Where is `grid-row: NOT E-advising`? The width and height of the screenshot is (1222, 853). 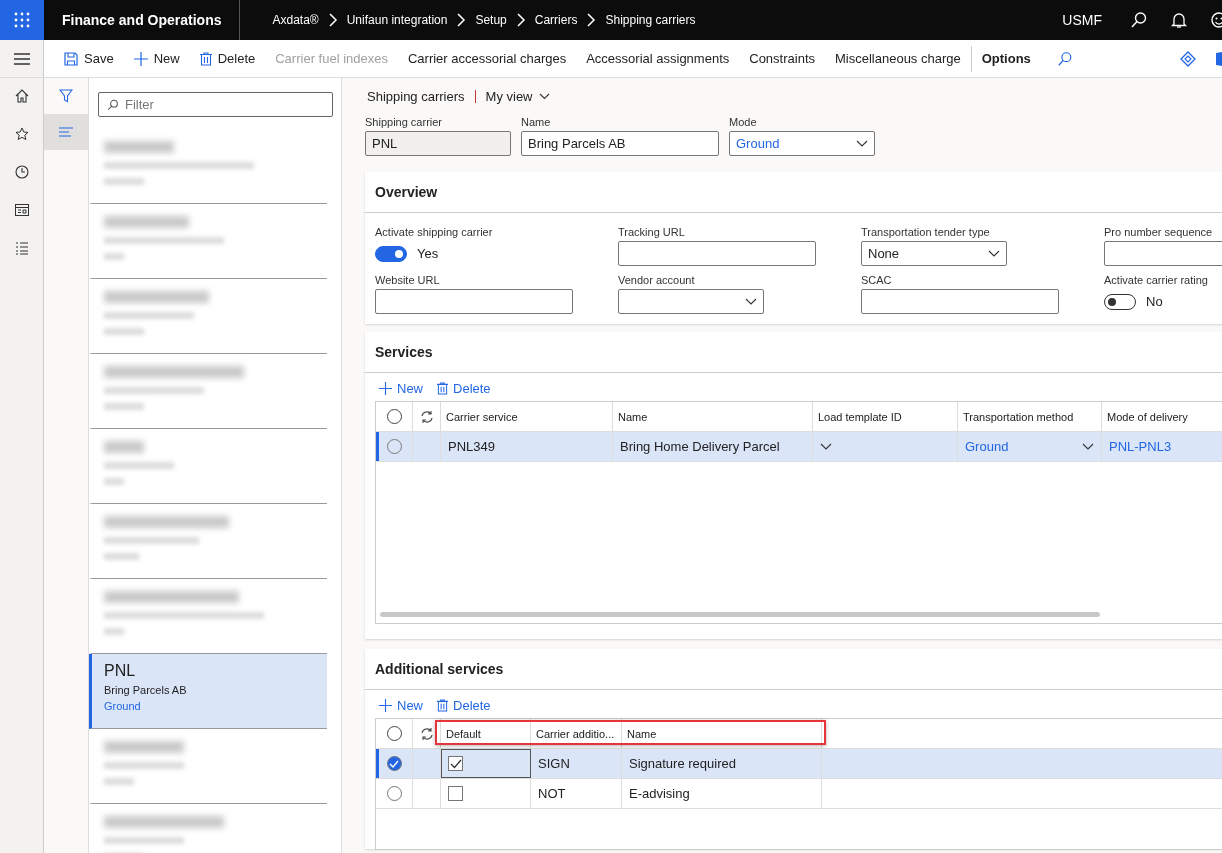
grid-row: NOT E-advising is located at coordinates (799, 794).